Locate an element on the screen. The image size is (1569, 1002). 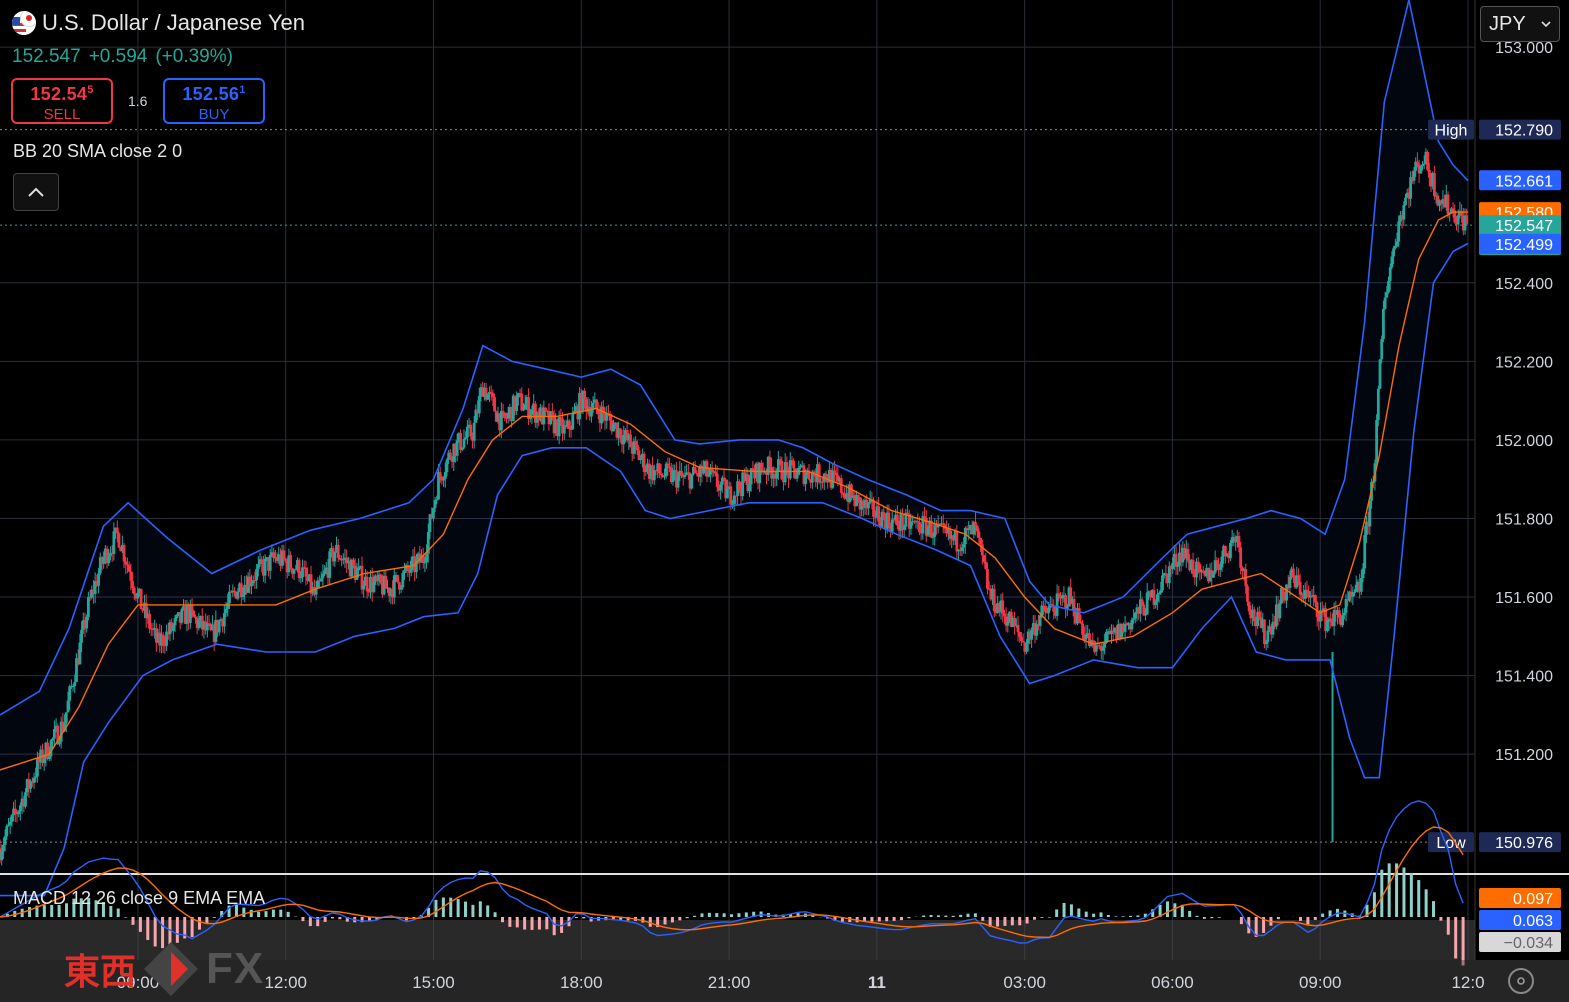
x-tick-label: 11 is located at coordinates (877, 982).